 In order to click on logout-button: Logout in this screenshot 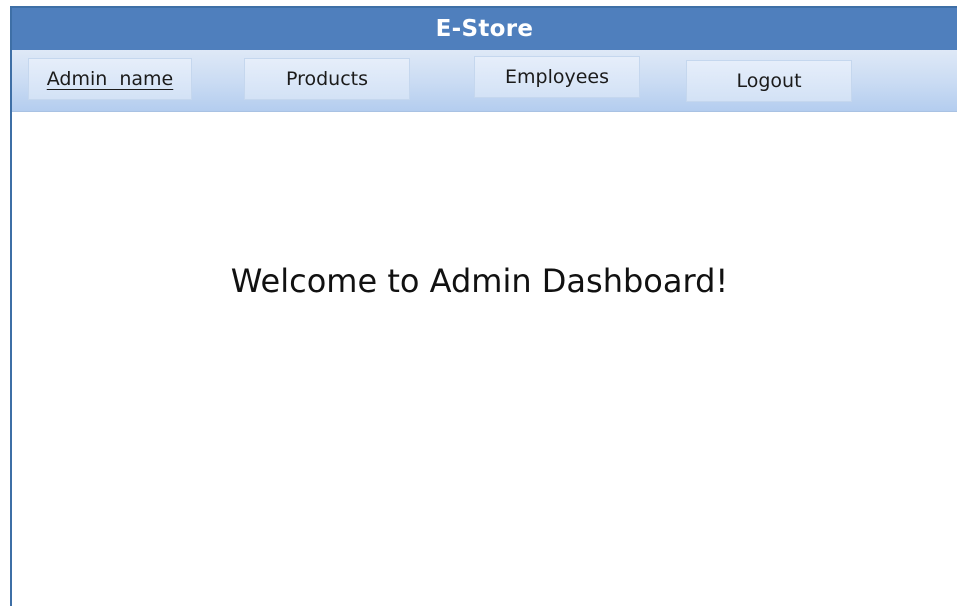, I will do `click(769, 81)`.